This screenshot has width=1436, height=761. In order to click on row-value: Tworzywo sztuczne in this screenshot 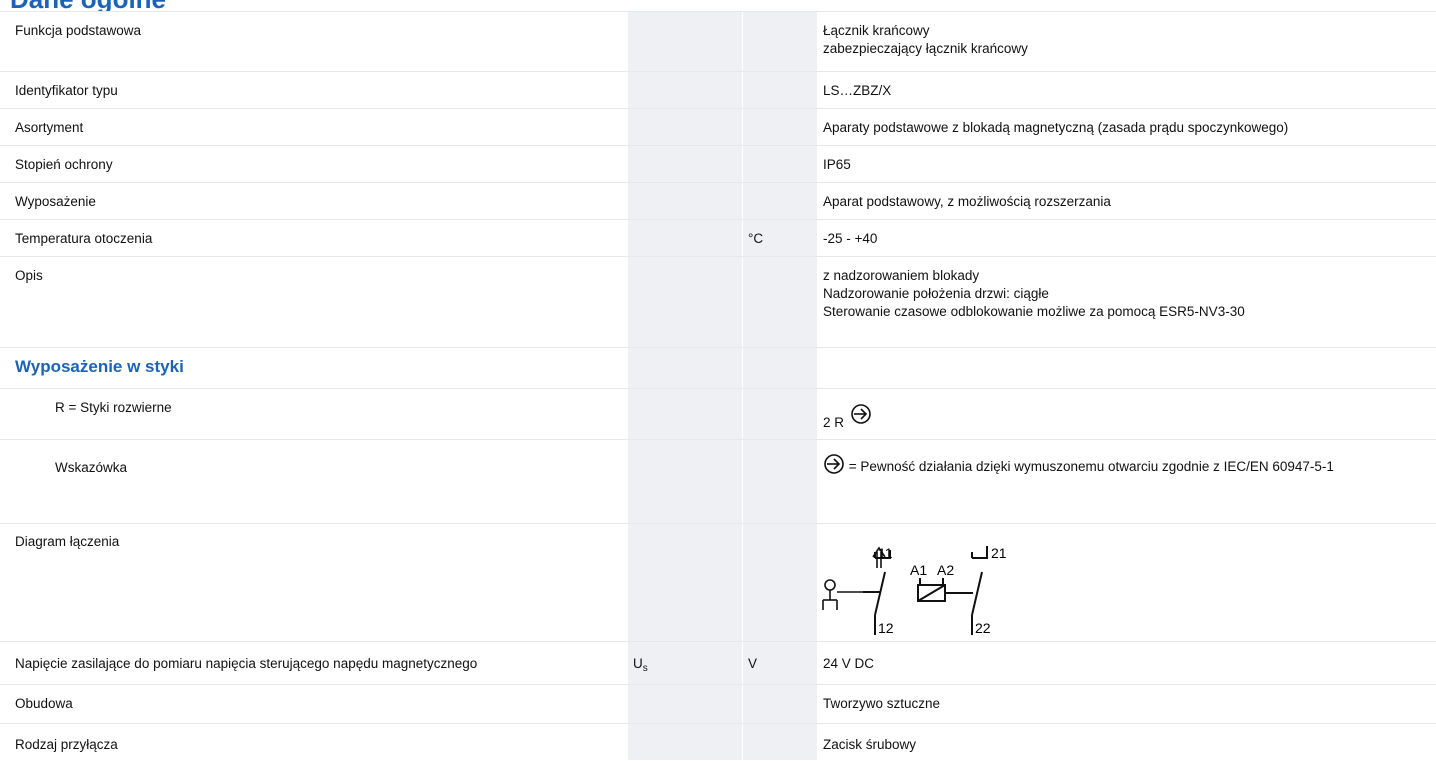, I will do `click(882, 703)`.